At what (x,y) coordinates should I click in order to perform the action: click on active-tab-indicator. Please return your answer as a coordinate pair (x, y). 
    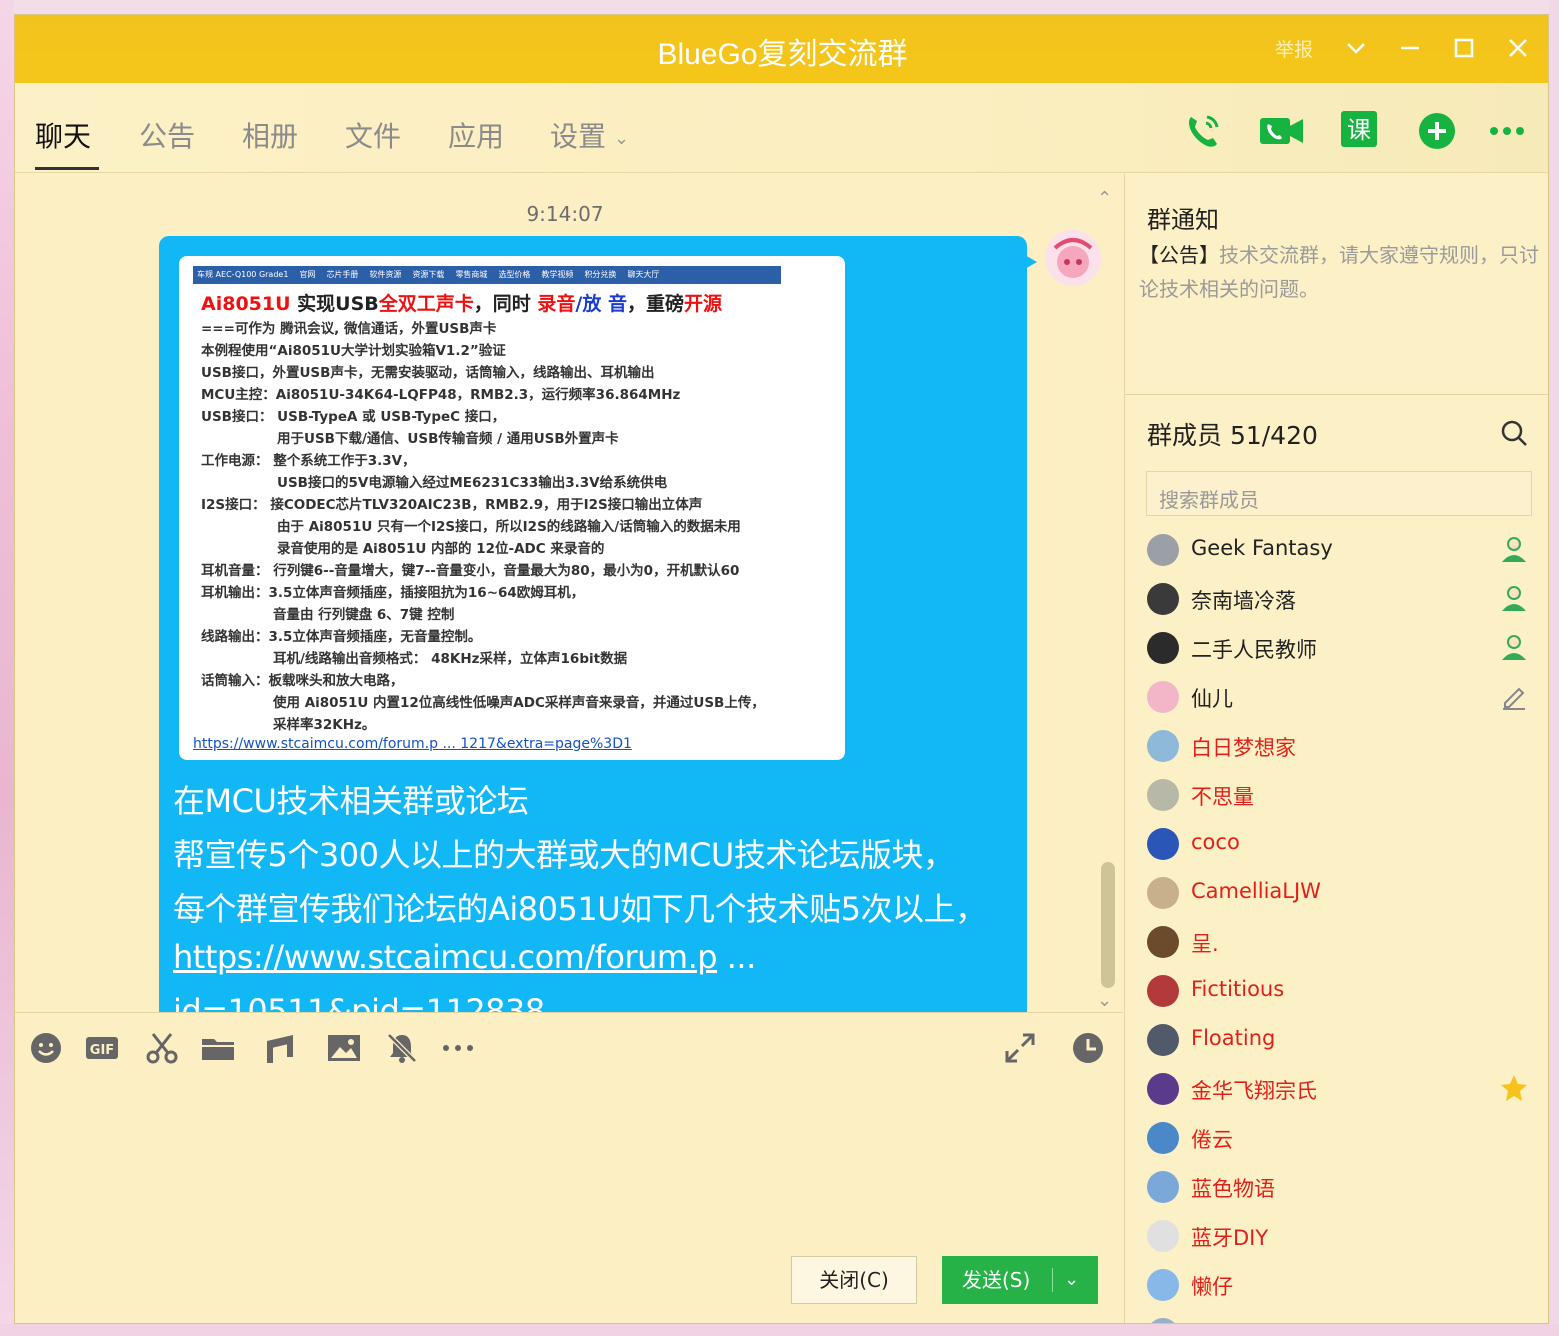
    Looking at the image, I should click on (67, 168).